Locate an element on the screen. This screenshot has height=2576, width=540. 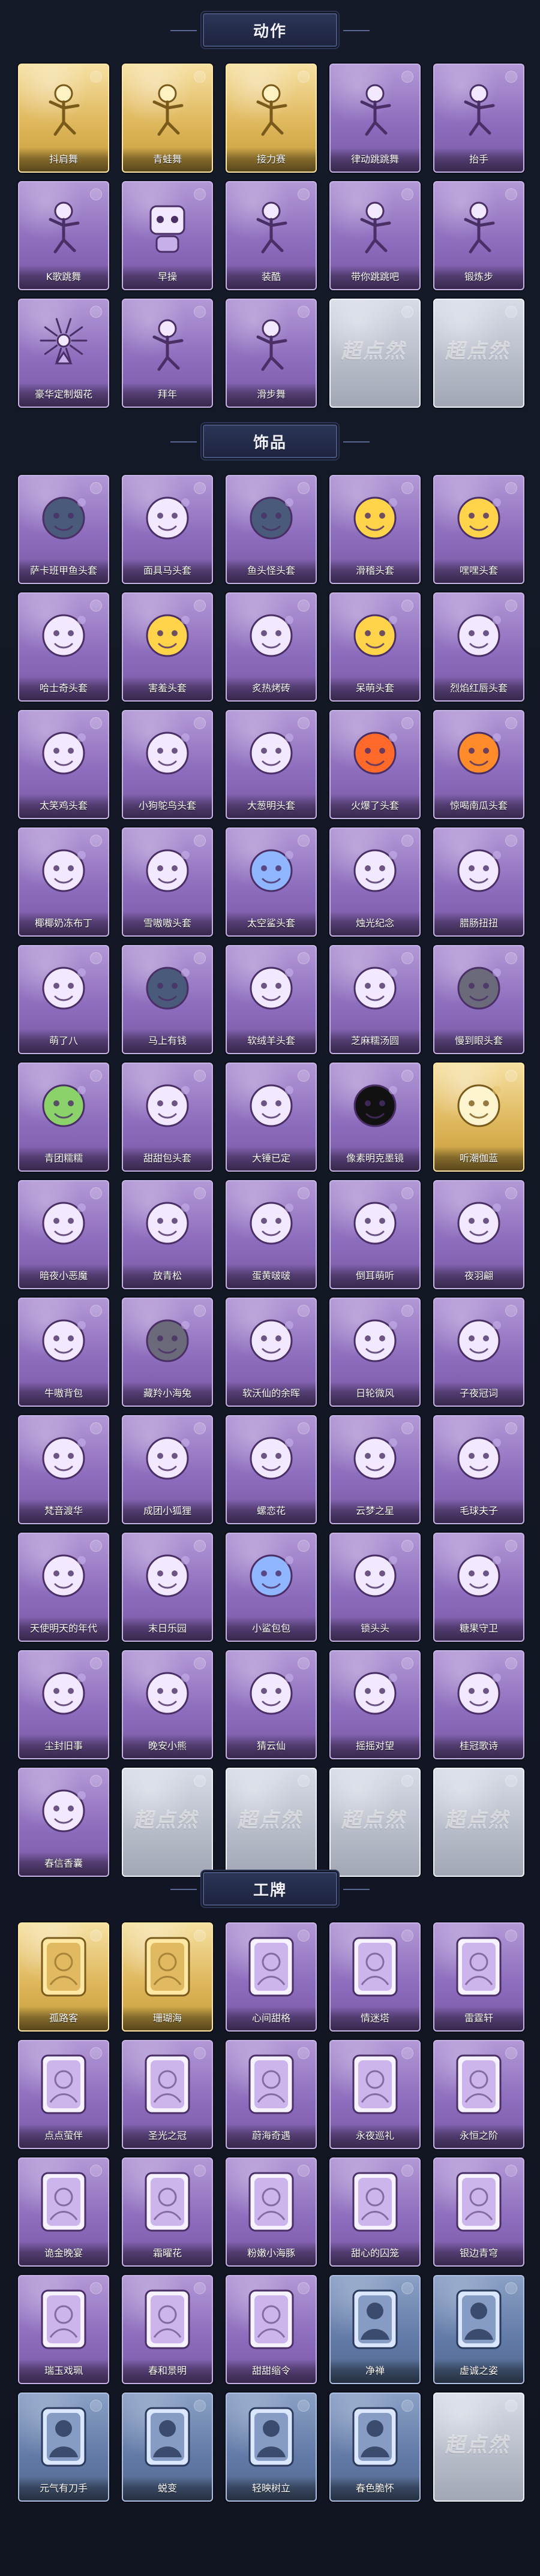
item-card: 雷霆轩 is located at coordinates (478, 1977).